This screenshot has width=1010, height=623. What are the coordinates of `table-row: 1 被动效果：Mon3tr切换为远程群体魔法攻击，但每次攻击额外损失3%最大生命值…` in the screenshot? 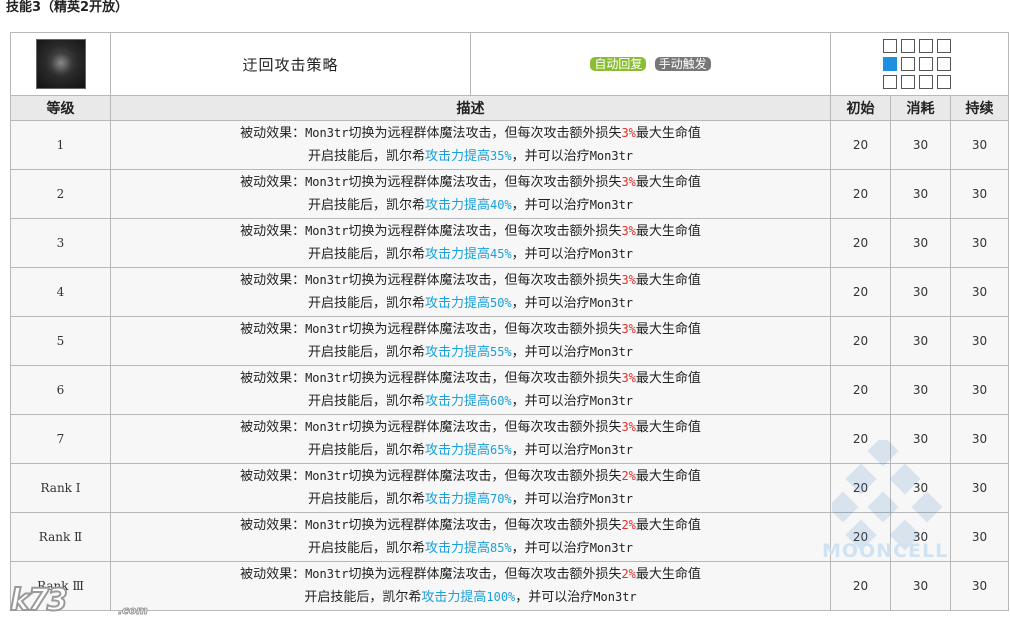 It's located at (509, 145).